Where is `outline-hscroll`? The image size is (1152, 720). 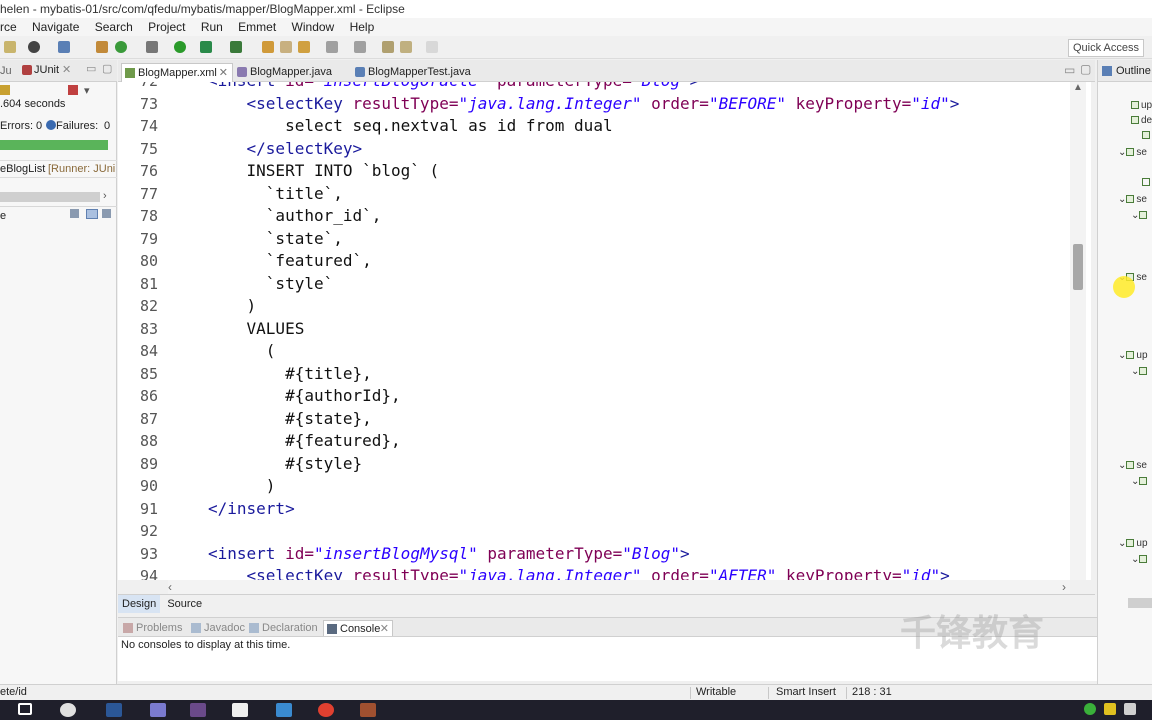
outline-hscroll is located at coordinates (1140, 603).